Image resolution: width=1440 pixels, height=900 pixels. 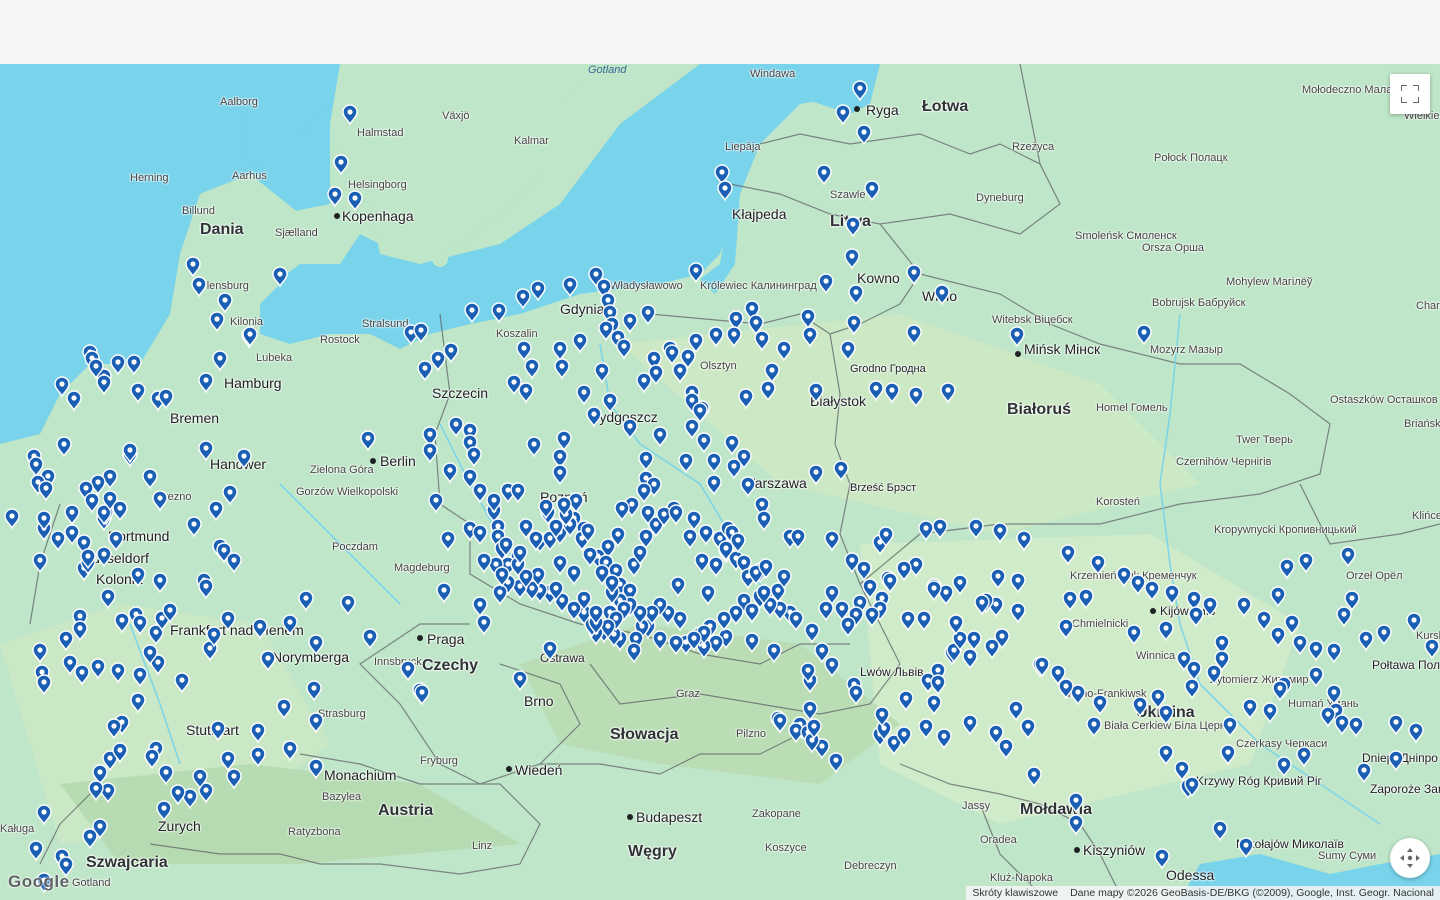 What do you see at coordinates (127, 862) in the screenshot?
I see `map-label-country: Szwajcaria` at bounding box center [127, 862].